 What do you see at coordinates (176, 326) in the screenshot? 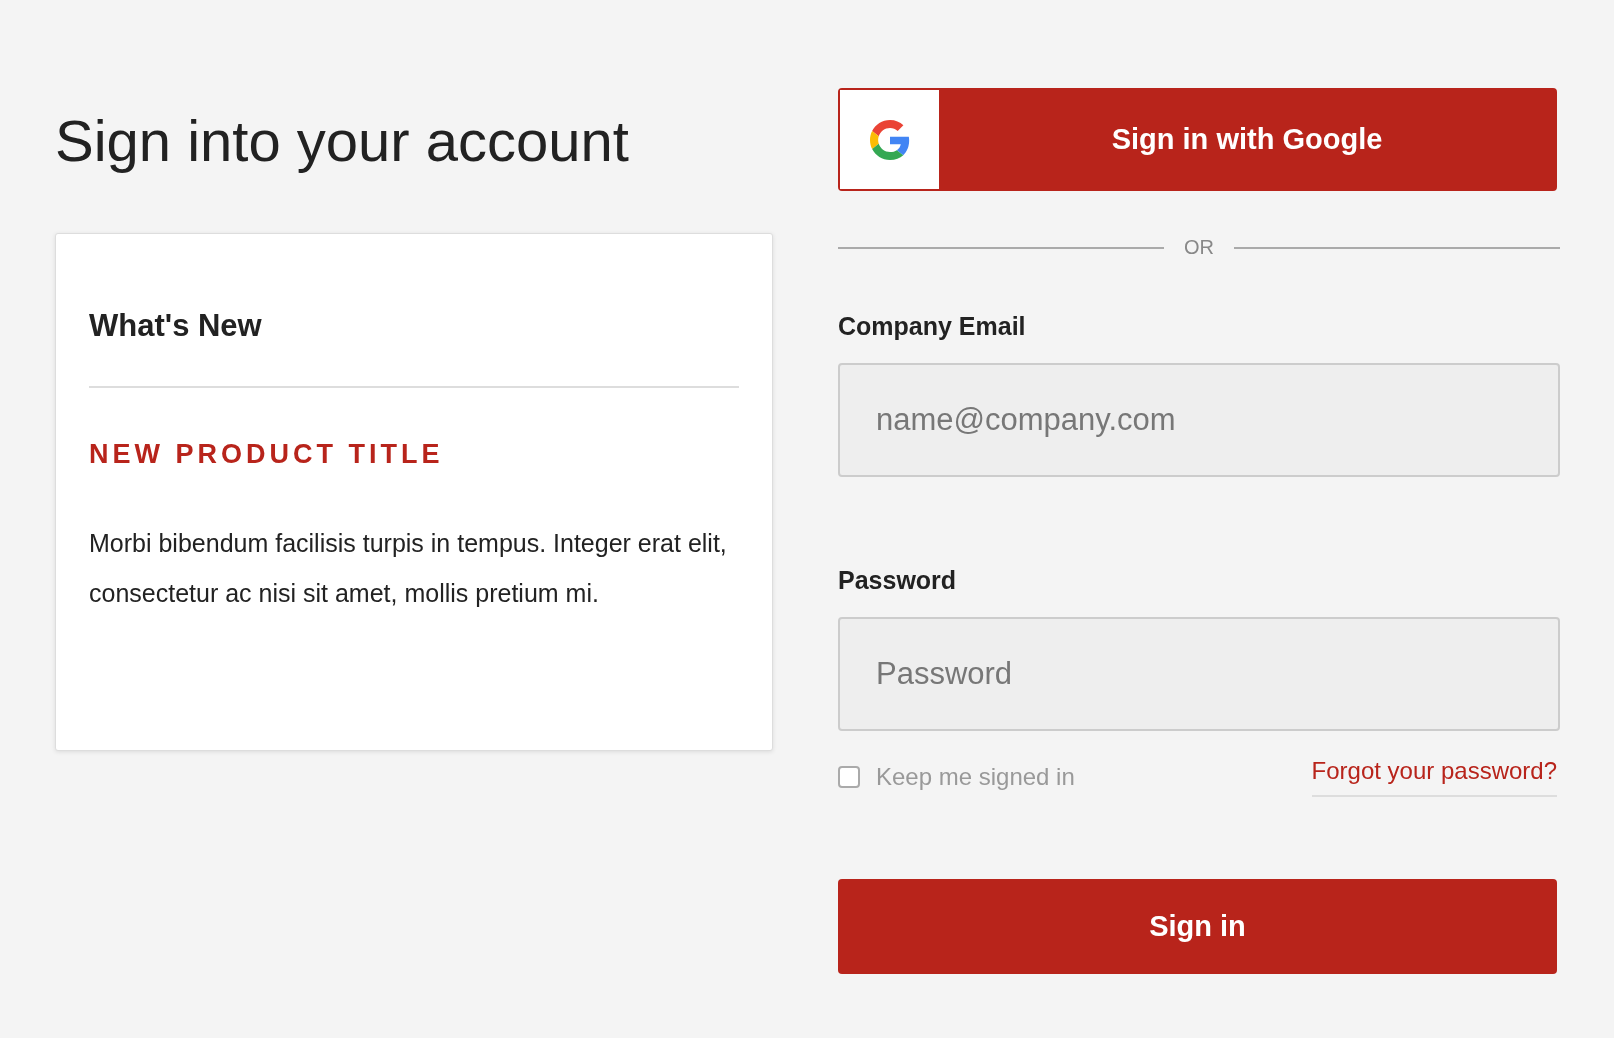
I see `card-title: What's New` at bounding box center [176, 326].